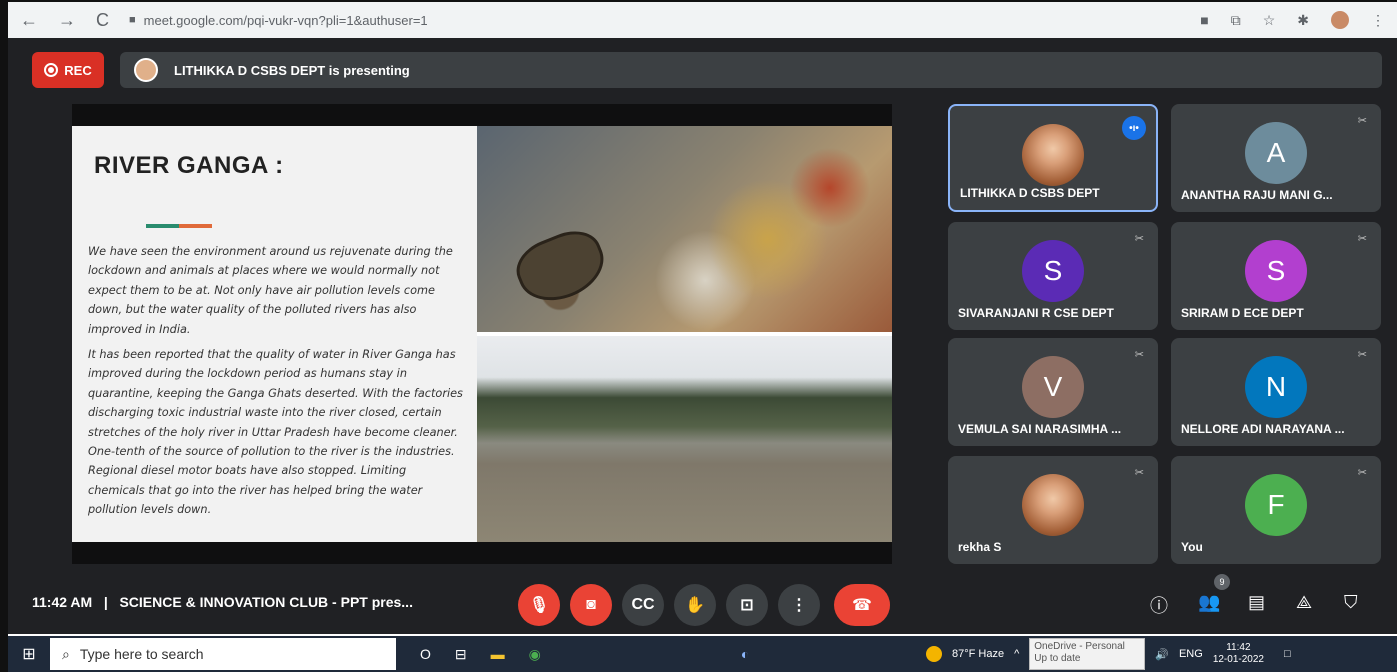 The width and height of the screenshot is (1397, 672). What do you see at coordinates (1340, 20) in the screenshot?
I see `profile-avatar-icon` at bounding box center [1340, 20].